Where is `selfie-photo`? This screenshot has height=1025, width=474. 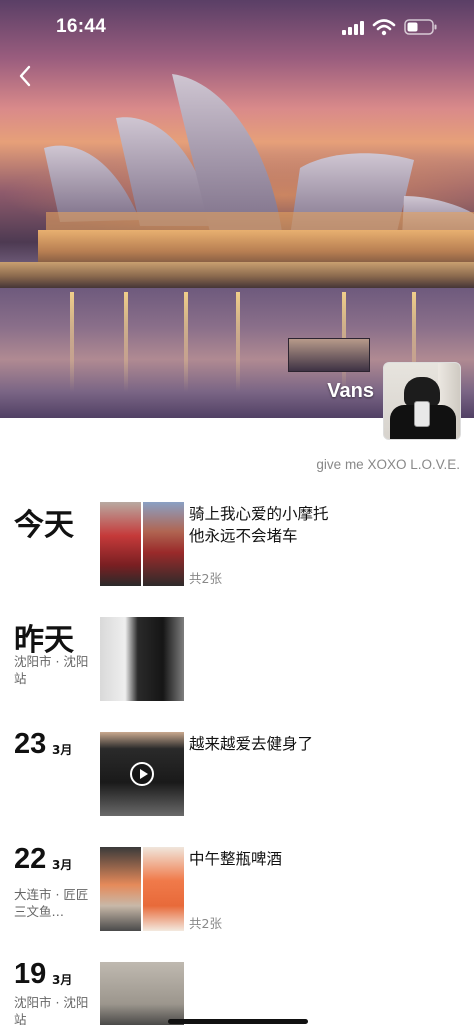 selfie-photo is located at coordinates (142, 659).